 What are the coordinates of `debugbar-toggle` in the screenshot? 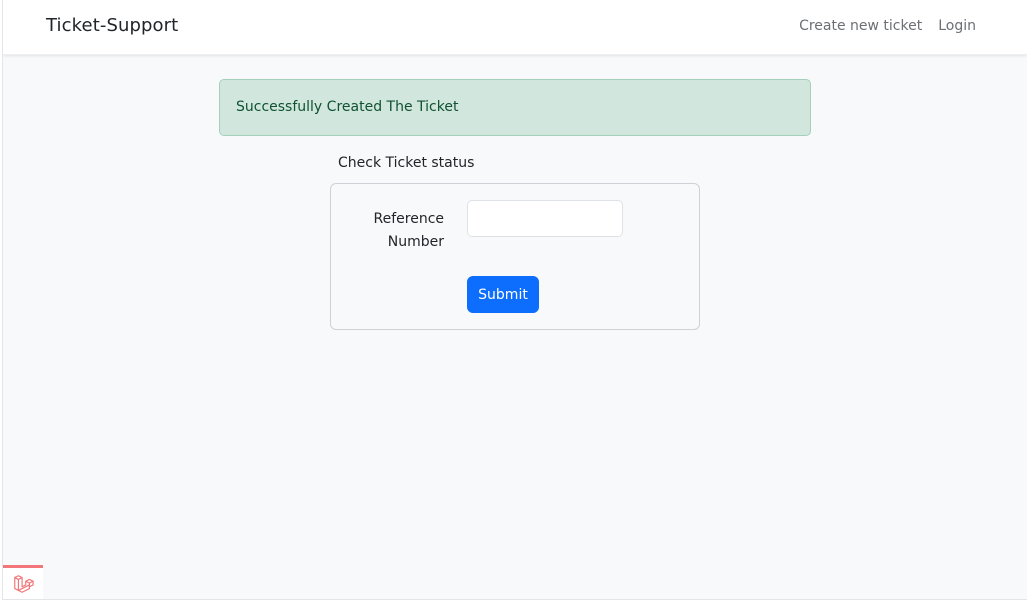 It's located at (23, 582).